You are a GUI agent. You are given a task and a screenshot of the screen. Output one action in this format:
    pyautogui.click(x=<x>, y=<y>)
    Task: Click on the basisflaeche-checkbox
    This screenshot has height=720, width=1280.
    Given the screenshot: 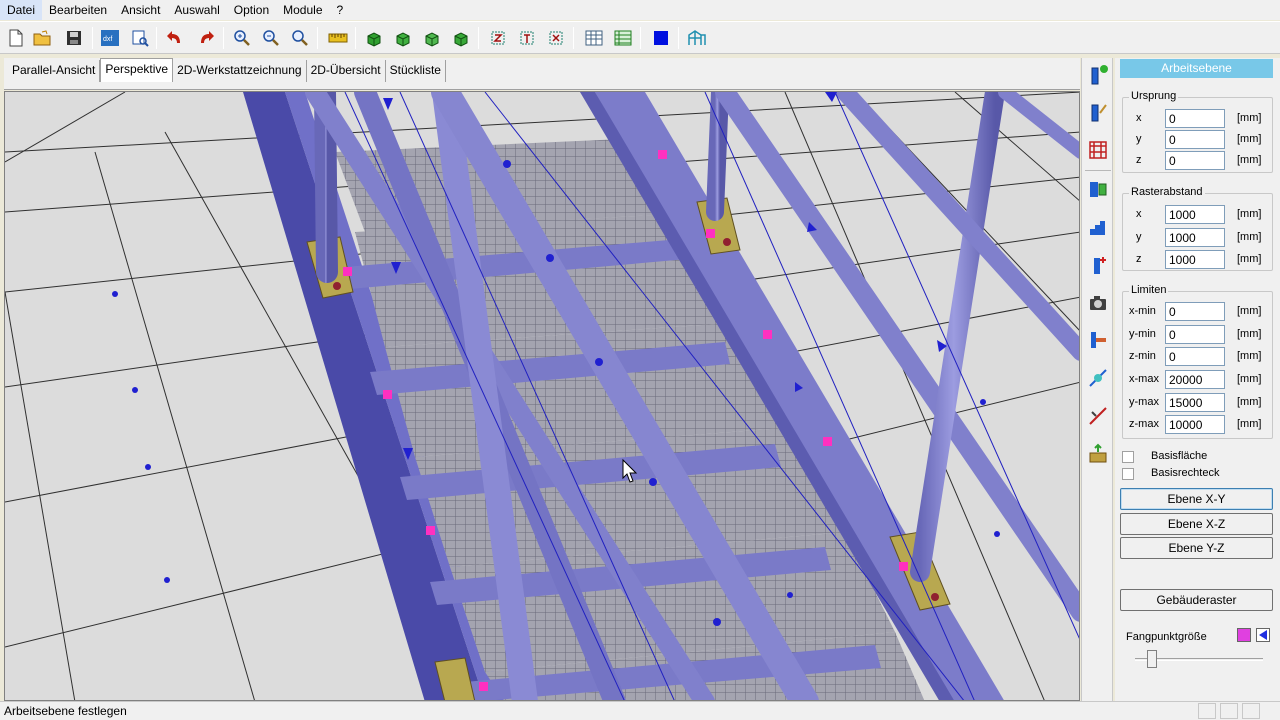 What is the action you would take?
    pyautogui.click(x=1128, y=457)
    